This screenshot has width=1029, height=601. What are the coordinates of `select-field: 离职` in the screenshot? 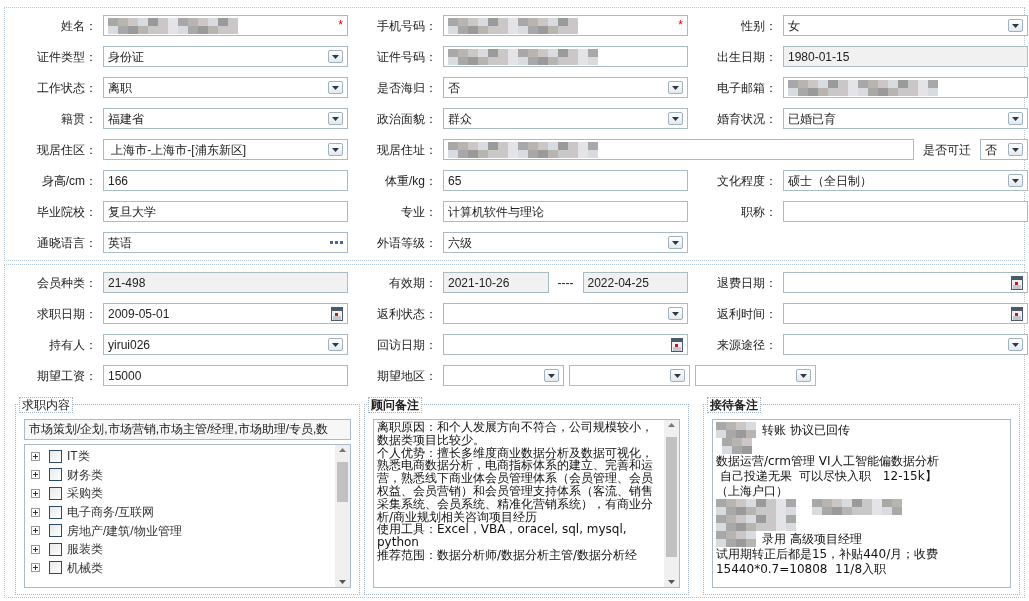 It's located at (225, 87).